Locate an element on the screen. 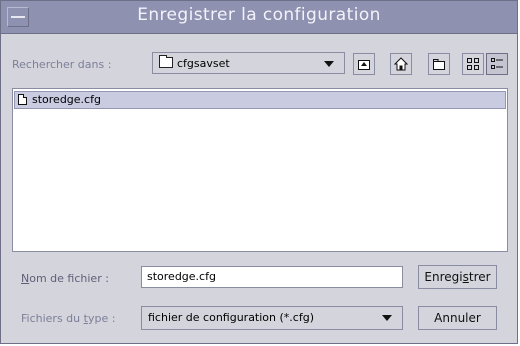 The image size is (520, 346). filetype-value: fichier de configuration (*.cfg) is located at coordinates (231, 317).